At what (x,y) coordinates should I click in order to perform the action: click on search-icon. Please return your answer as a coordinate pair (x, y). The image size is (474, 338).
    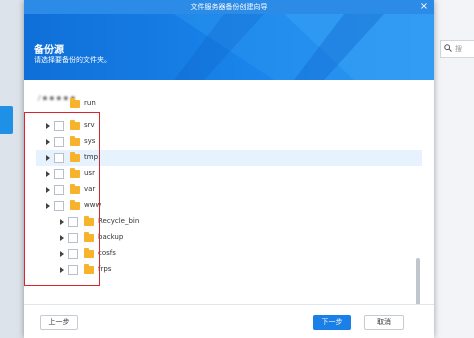
    Looking at the image, I should click on (448, 49).